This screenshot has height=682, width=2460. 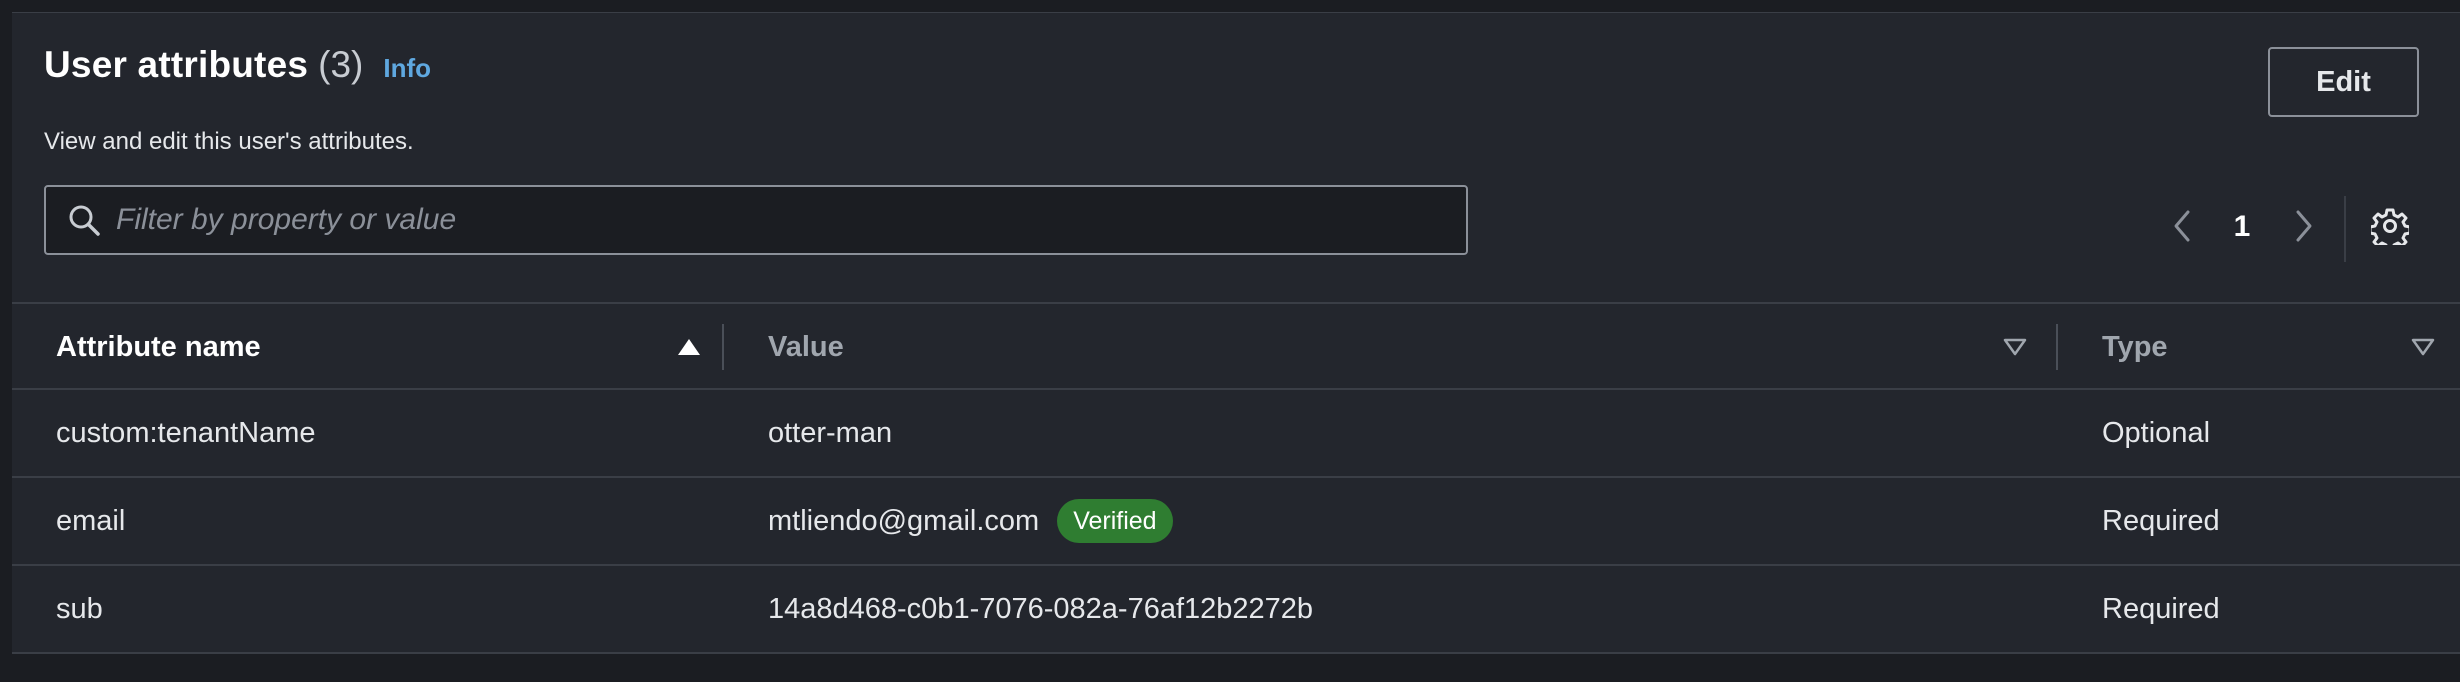 I want to click on attribute-value-text: otter-man, so click(x=830, y=432).